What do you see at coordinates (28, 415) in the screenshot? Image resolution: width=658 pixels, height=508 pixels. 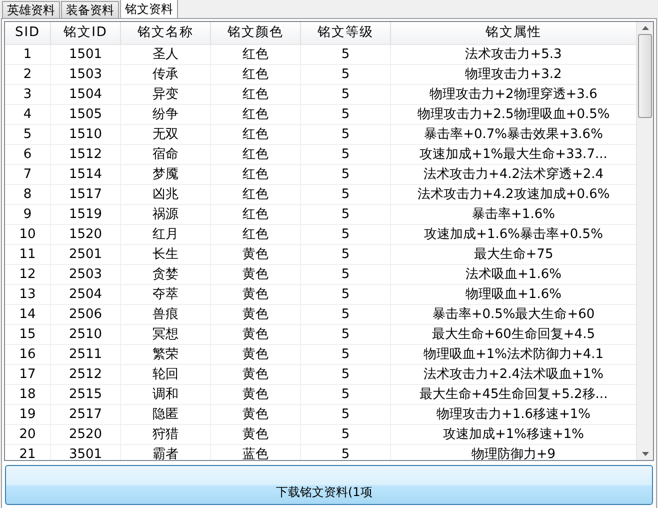 I see `table-cell: 19` at bounding box center [28, 415].